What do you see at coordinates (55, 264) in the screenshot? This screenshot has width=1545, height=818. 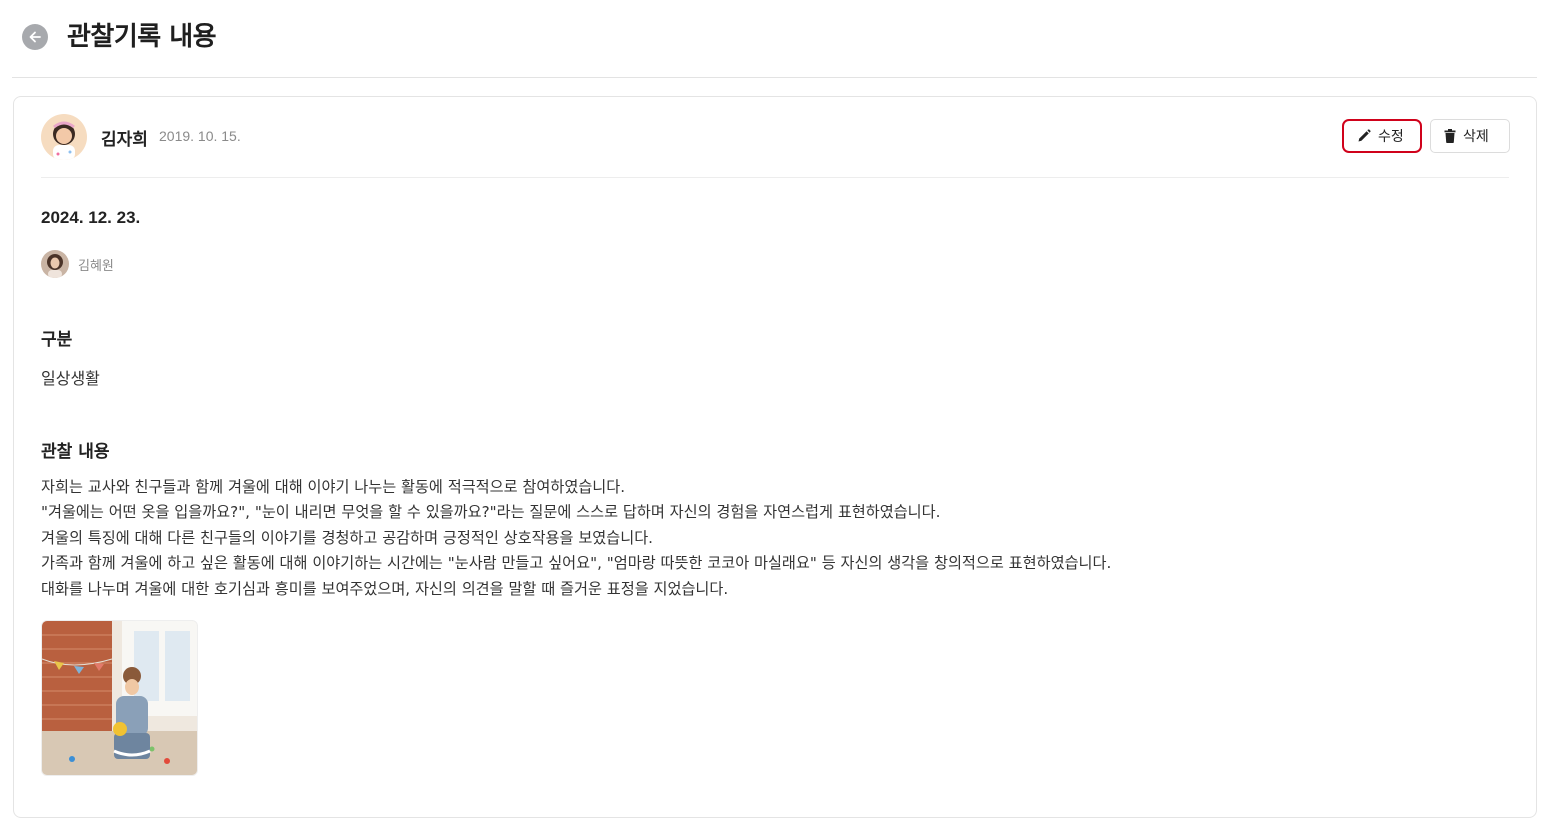 I see `teacher-avatar` at bounding box center [55, 264].